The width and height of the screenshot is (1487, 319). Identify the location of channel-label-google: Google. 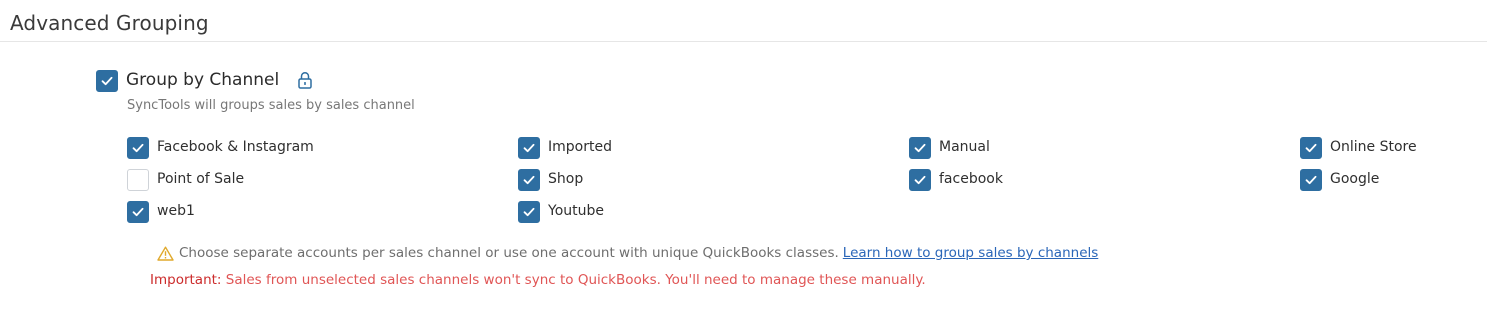
(1354, 179).